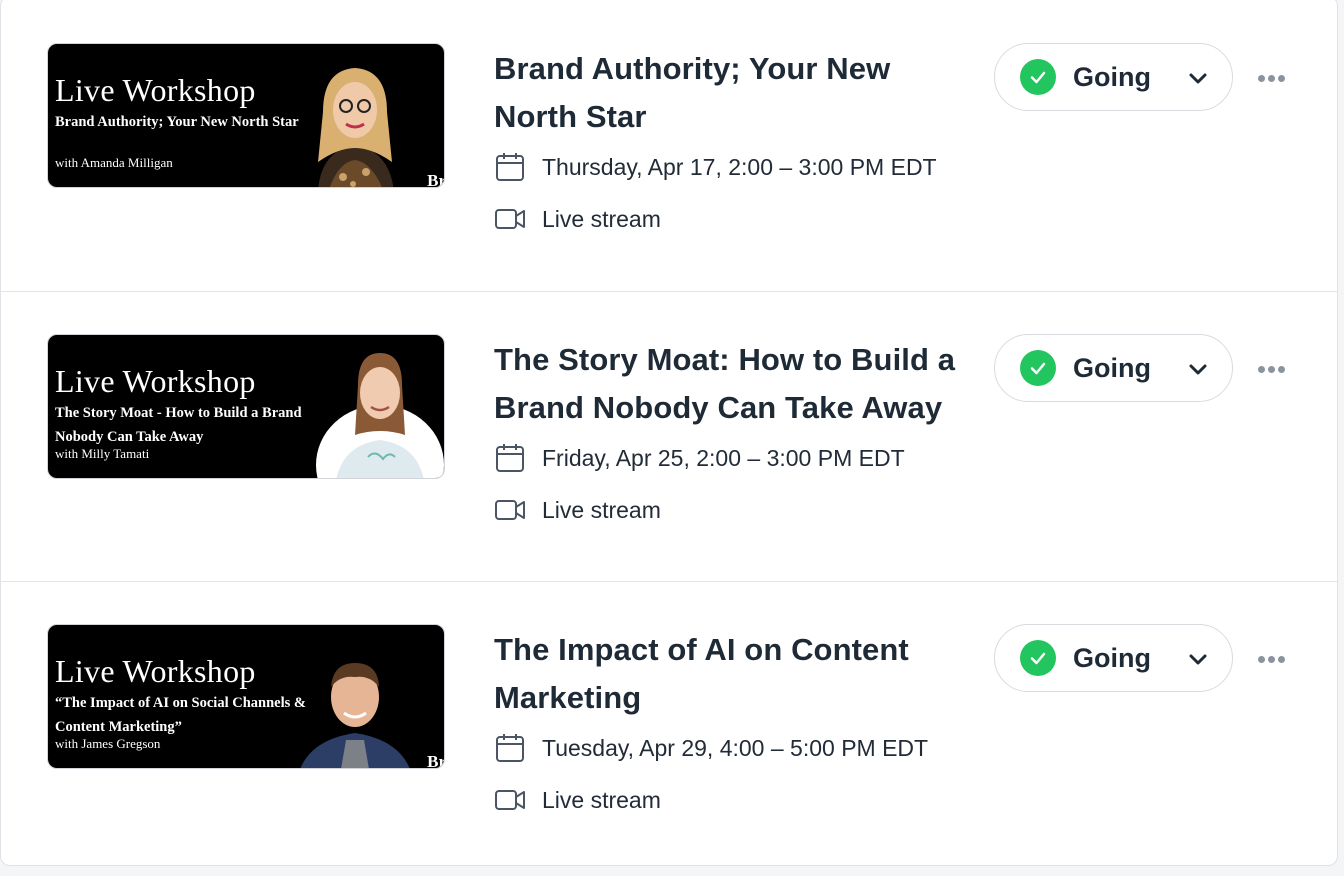  Describe the element at coordinates (735, 747) in the screenshot. I see `event-date-text: Tuesday, Apr 29, 4:00 – 5:00 PM EDT` at that location.